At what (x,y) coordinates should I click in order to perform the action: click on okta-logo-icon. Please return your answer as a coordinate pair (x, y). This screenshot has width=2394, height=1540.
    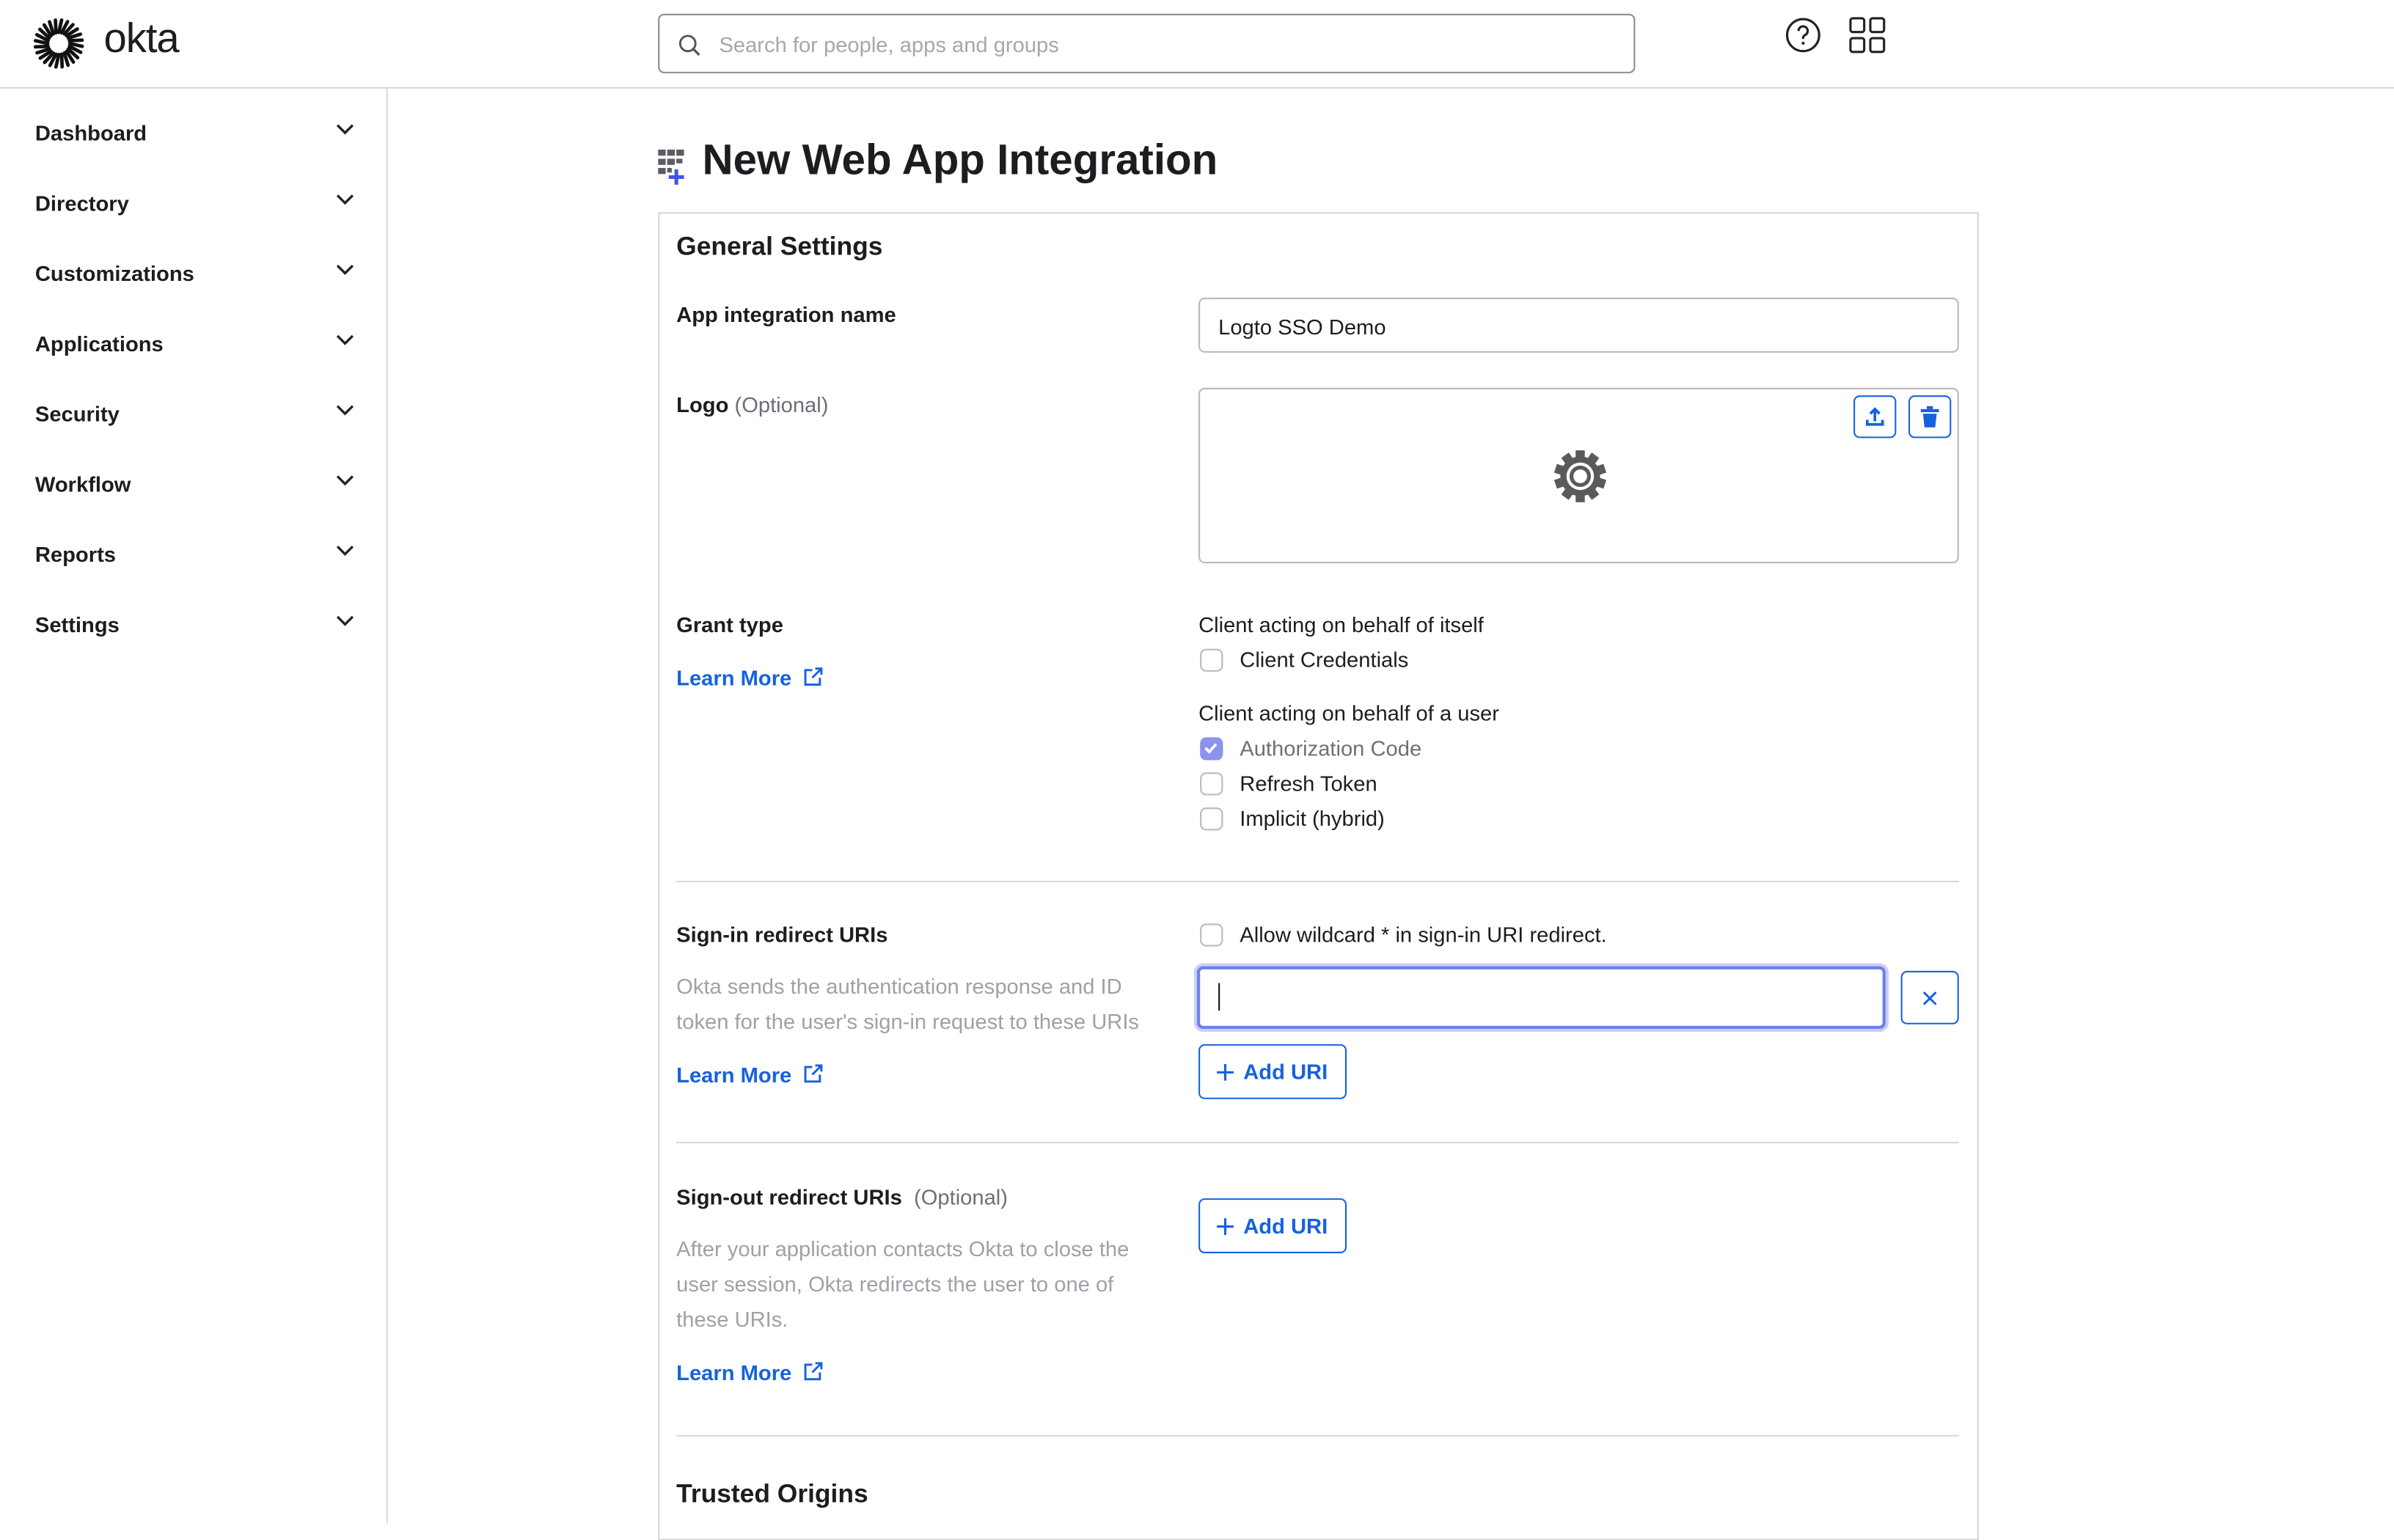
    Looking at the image, I should click on (58, 43).